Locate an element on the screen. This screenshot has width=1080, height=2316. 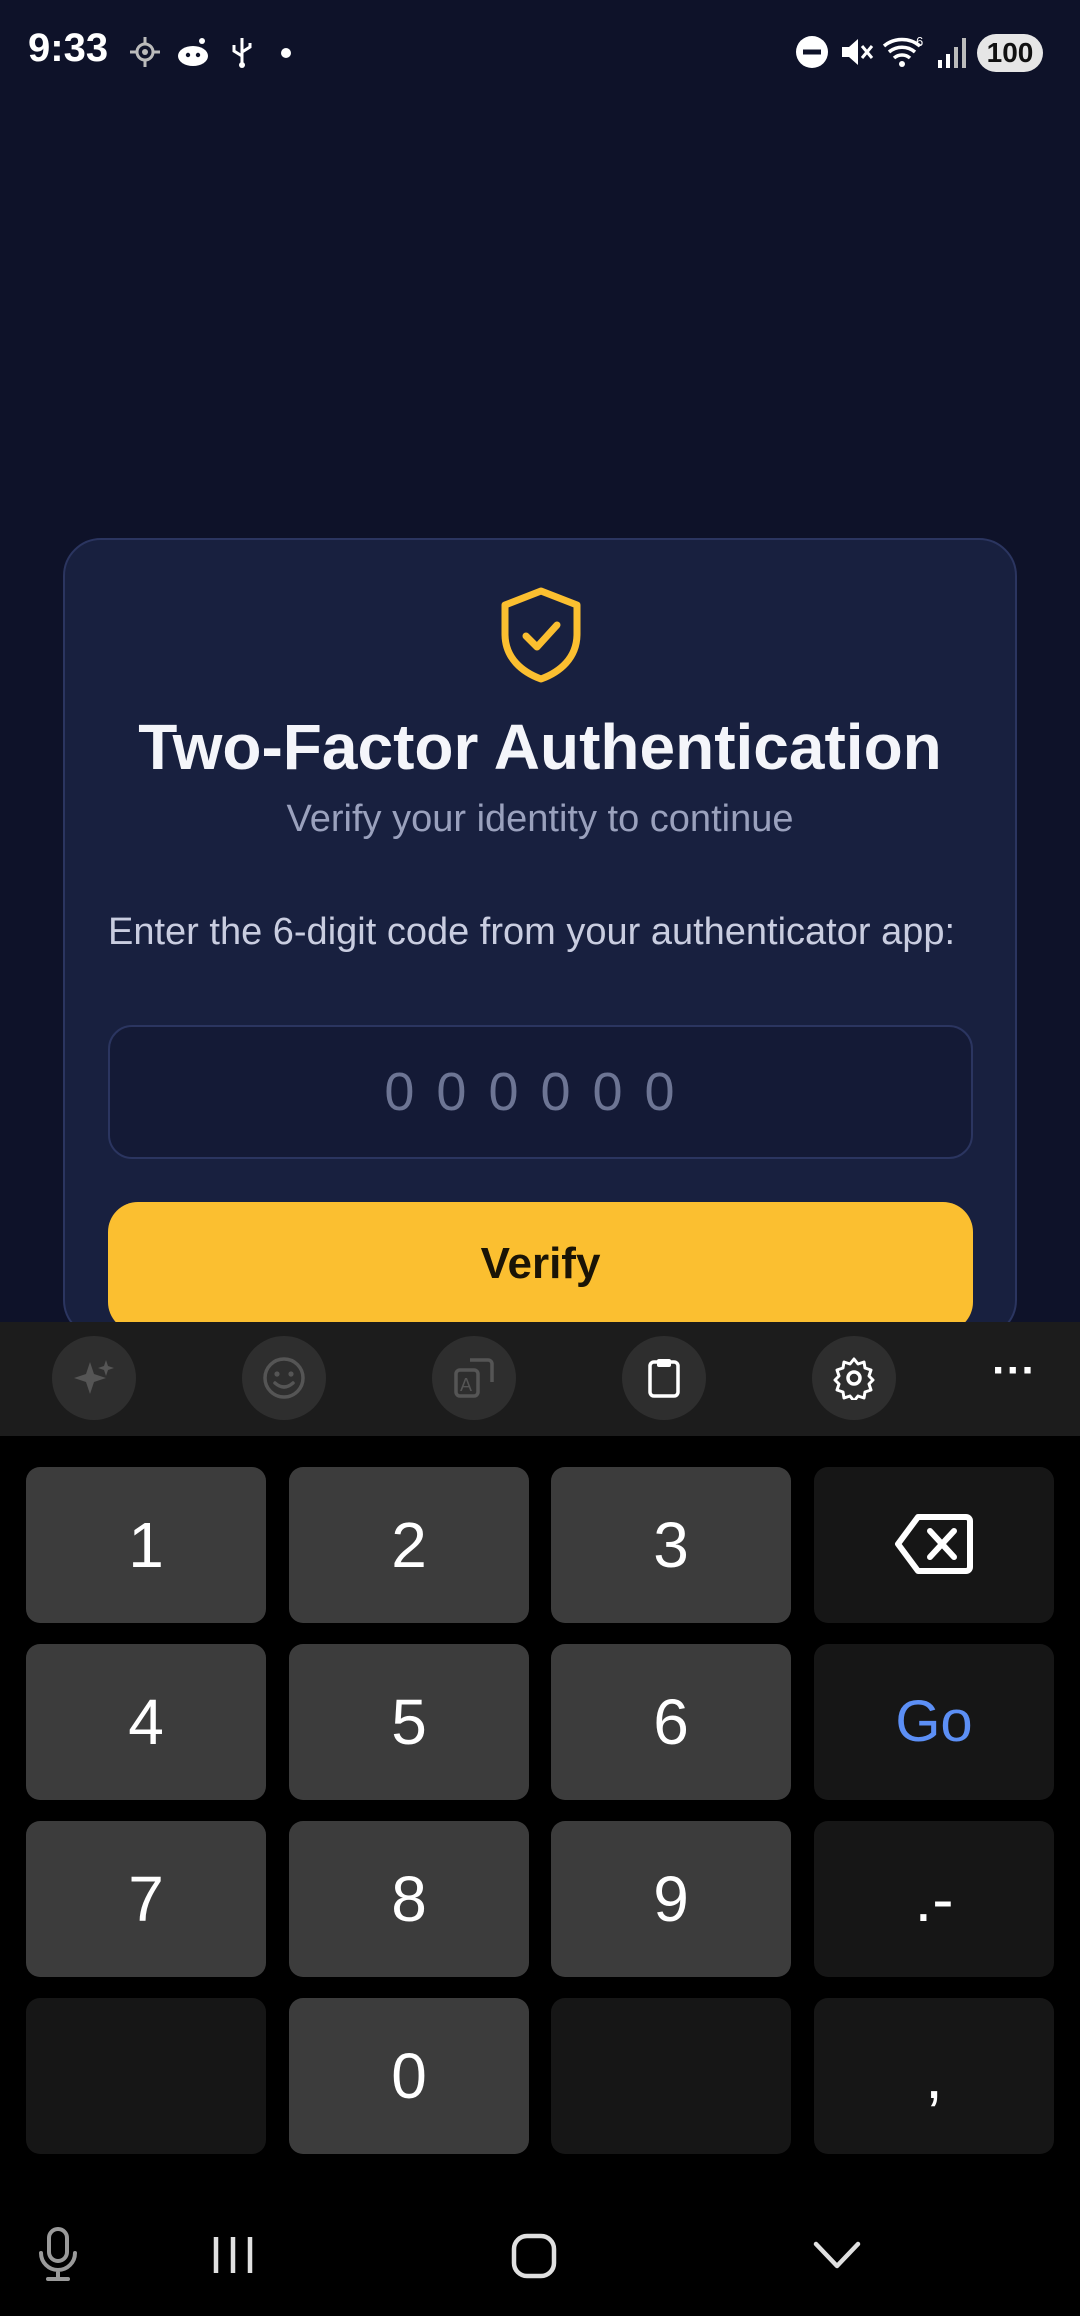
clock: 9:33 is located at coordinates (68, 48).